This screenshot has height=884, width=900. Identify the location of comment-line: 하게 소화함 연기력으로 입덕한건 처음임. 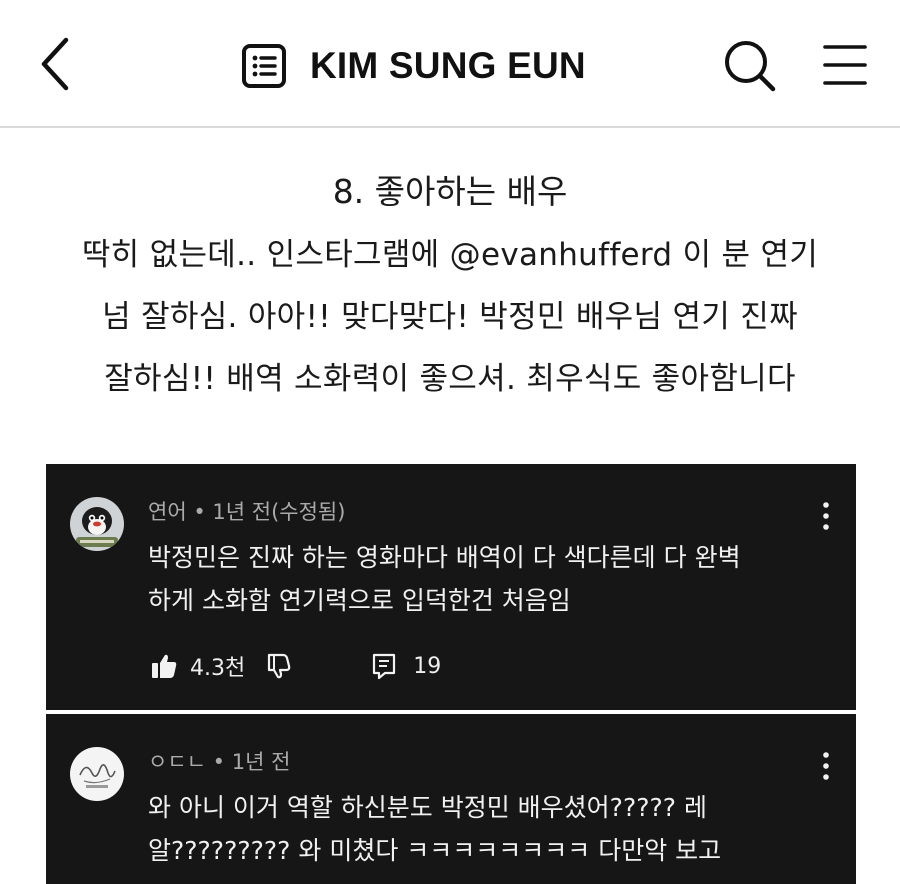
(359, 600).